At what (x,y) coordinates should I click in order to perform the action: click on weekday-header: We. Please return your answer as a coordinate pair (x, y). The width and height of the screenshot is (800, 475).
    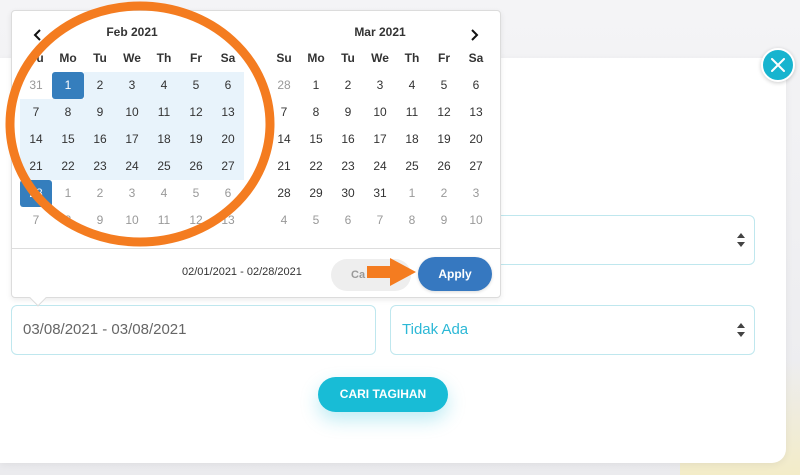
    Looking at the image, I should click on (132, 58).